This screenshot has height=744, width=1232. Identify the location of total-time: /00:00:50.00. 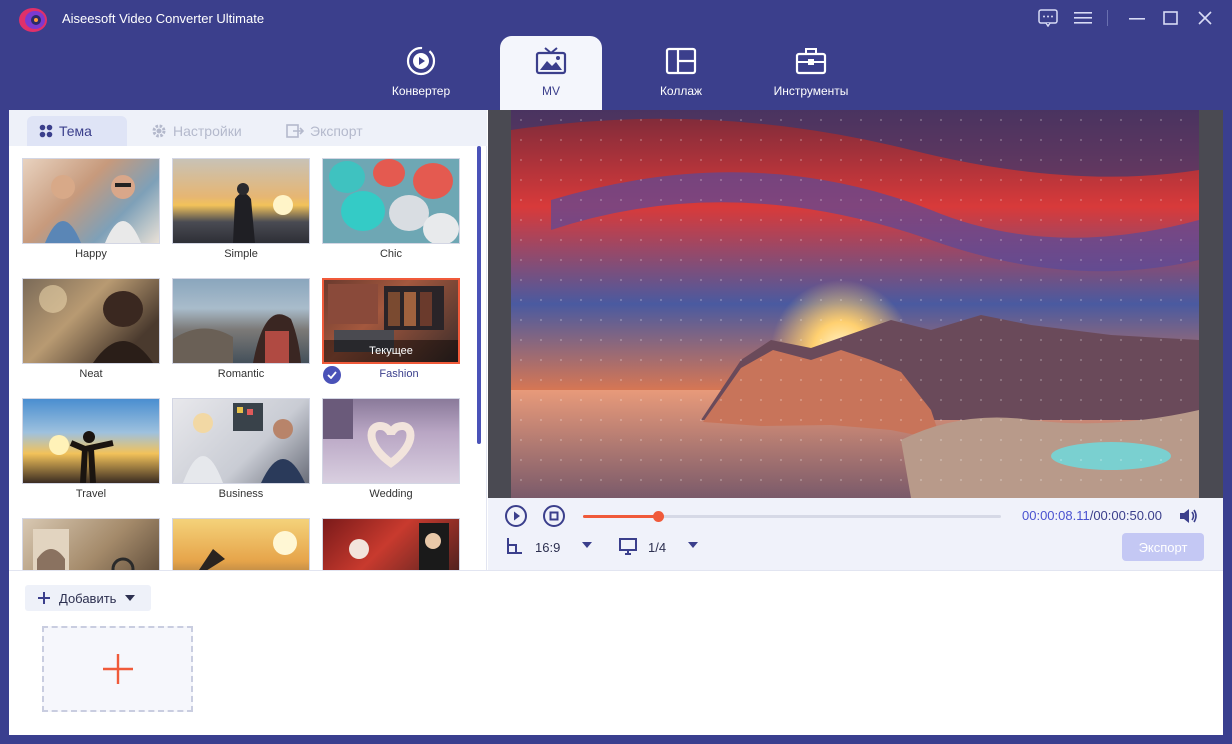
(1126, 515).